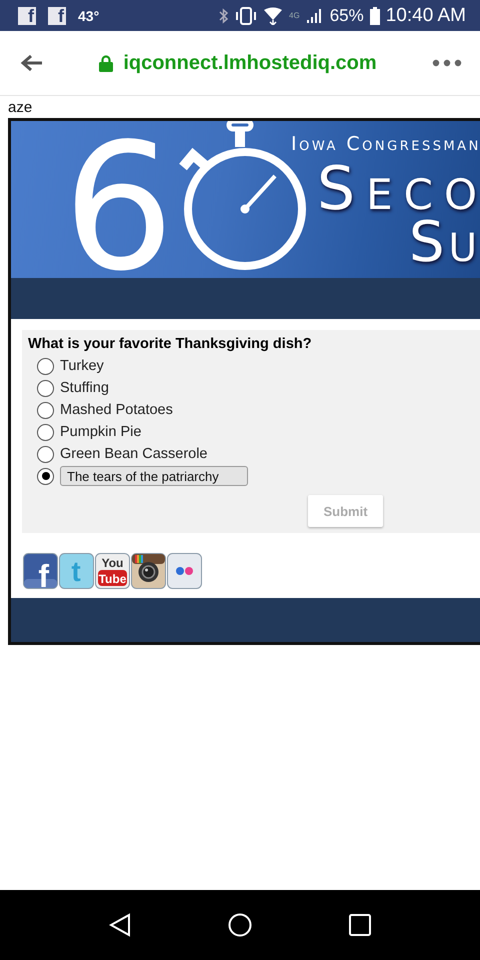  I want to click on signal-icon, so click(315, 16).